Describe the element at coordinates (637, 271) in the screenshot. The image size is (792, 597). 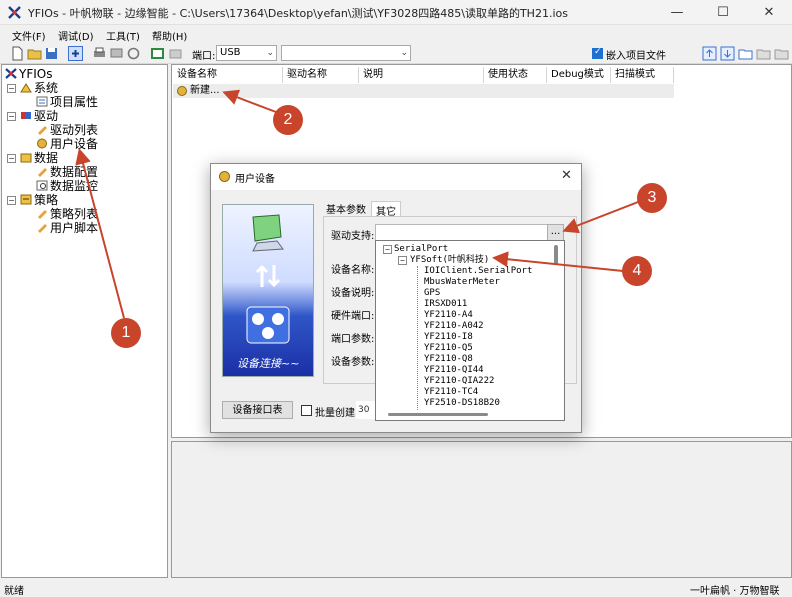
I see `annotation-badge-4: 4` at that location.